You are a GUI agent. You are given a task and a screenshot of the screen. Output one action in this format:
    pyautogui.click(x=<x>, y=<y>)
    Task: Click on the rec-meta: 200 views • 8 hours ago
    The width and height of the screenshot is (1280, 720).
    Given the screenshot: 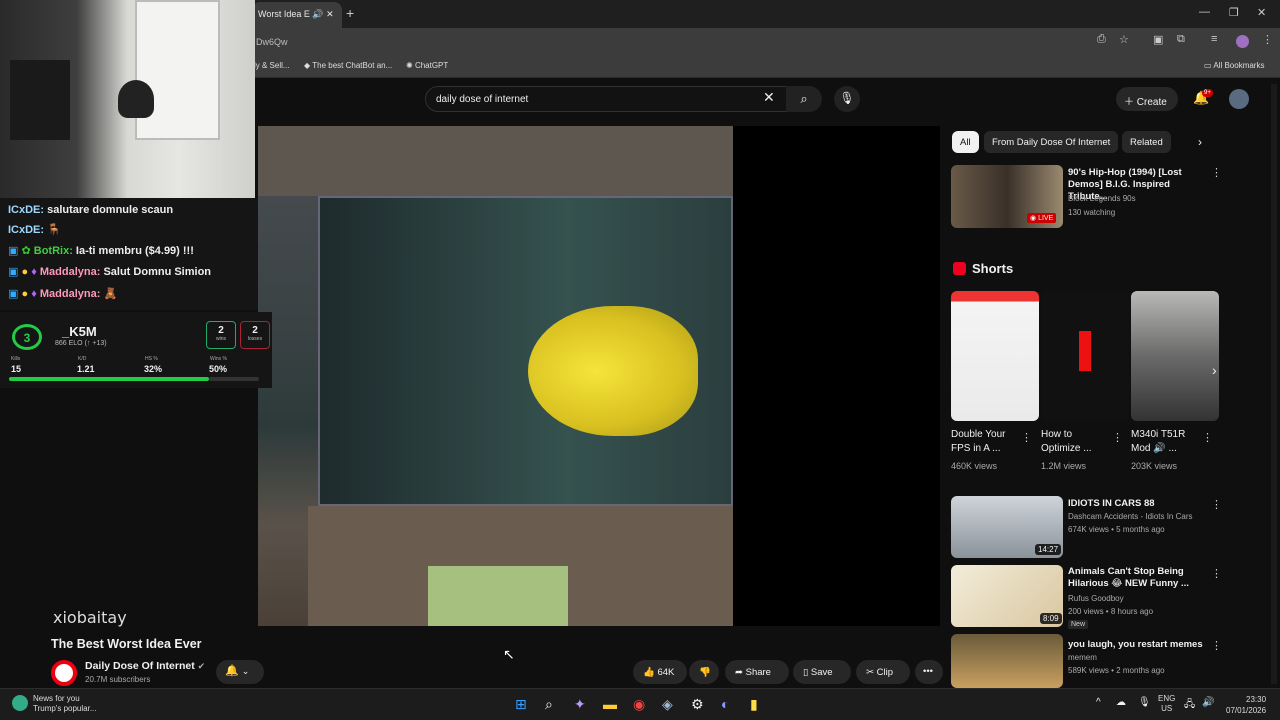 What is the action you would take?
    pyautogui.click(x=1111, y=611)
    